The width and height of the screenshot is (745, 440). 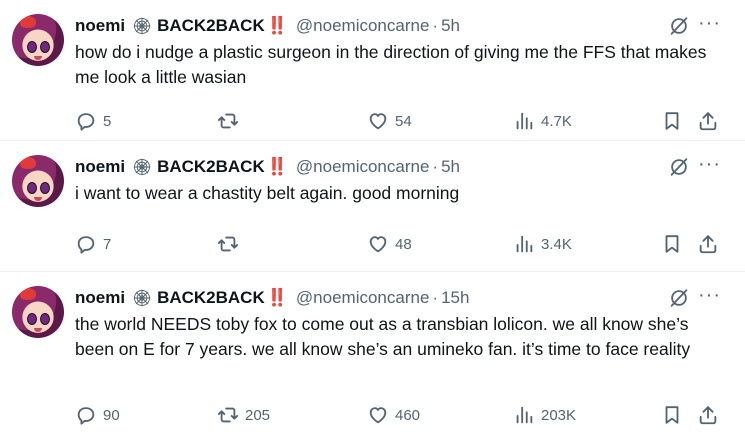 I want to click on like-button: 460, so click(x=393, y=415).